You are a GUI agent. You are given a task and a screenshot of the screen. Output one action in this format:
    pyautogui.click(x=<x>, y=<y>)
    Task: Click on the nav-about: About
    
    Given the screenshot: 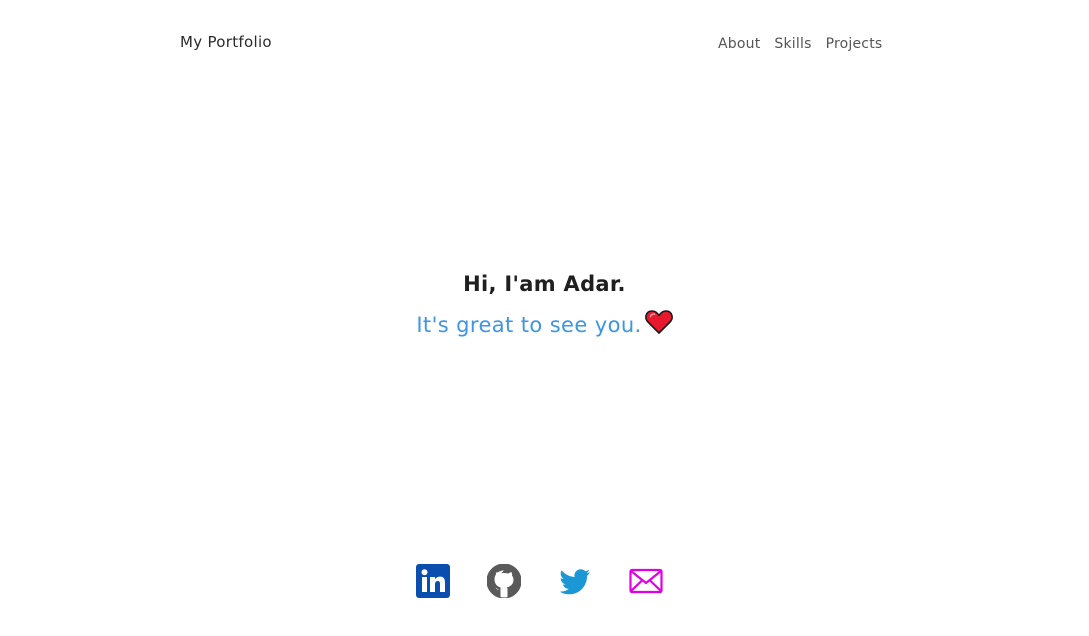 What is the action you would take?
    pyautogui.click(x=739, y=44)
    